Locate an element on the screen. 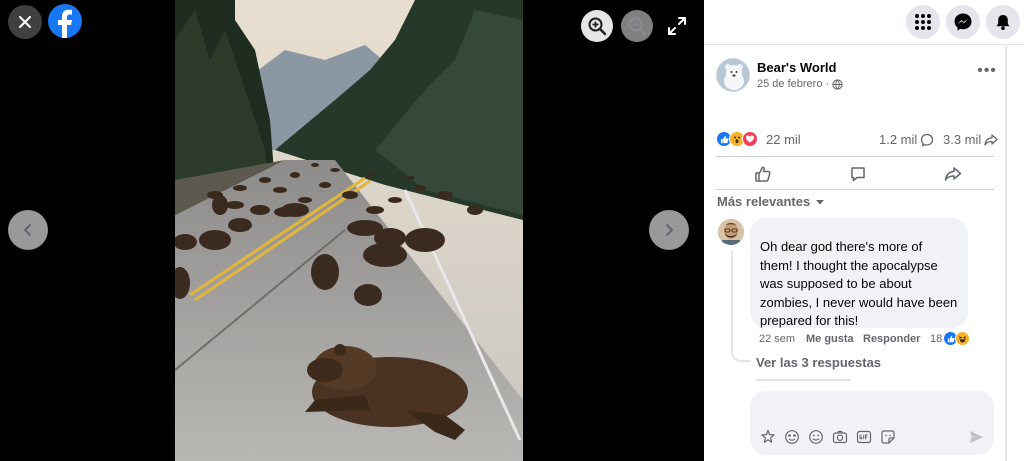 The width and height of the screenshot is (1024, 461). commenter-avatar is located at coordinates (731, 232).